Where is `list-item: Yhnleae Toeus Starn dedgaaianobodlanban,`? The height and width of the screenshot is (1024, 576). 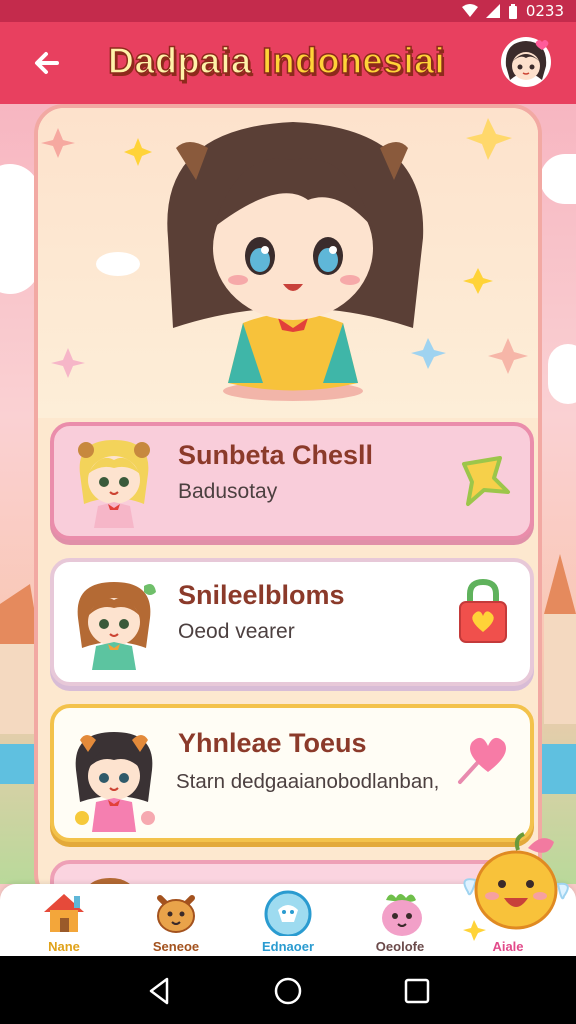
list-item: Yhnleae Toeus Starn dedgaaianobodlanban, is located at coordinates (292, 773).